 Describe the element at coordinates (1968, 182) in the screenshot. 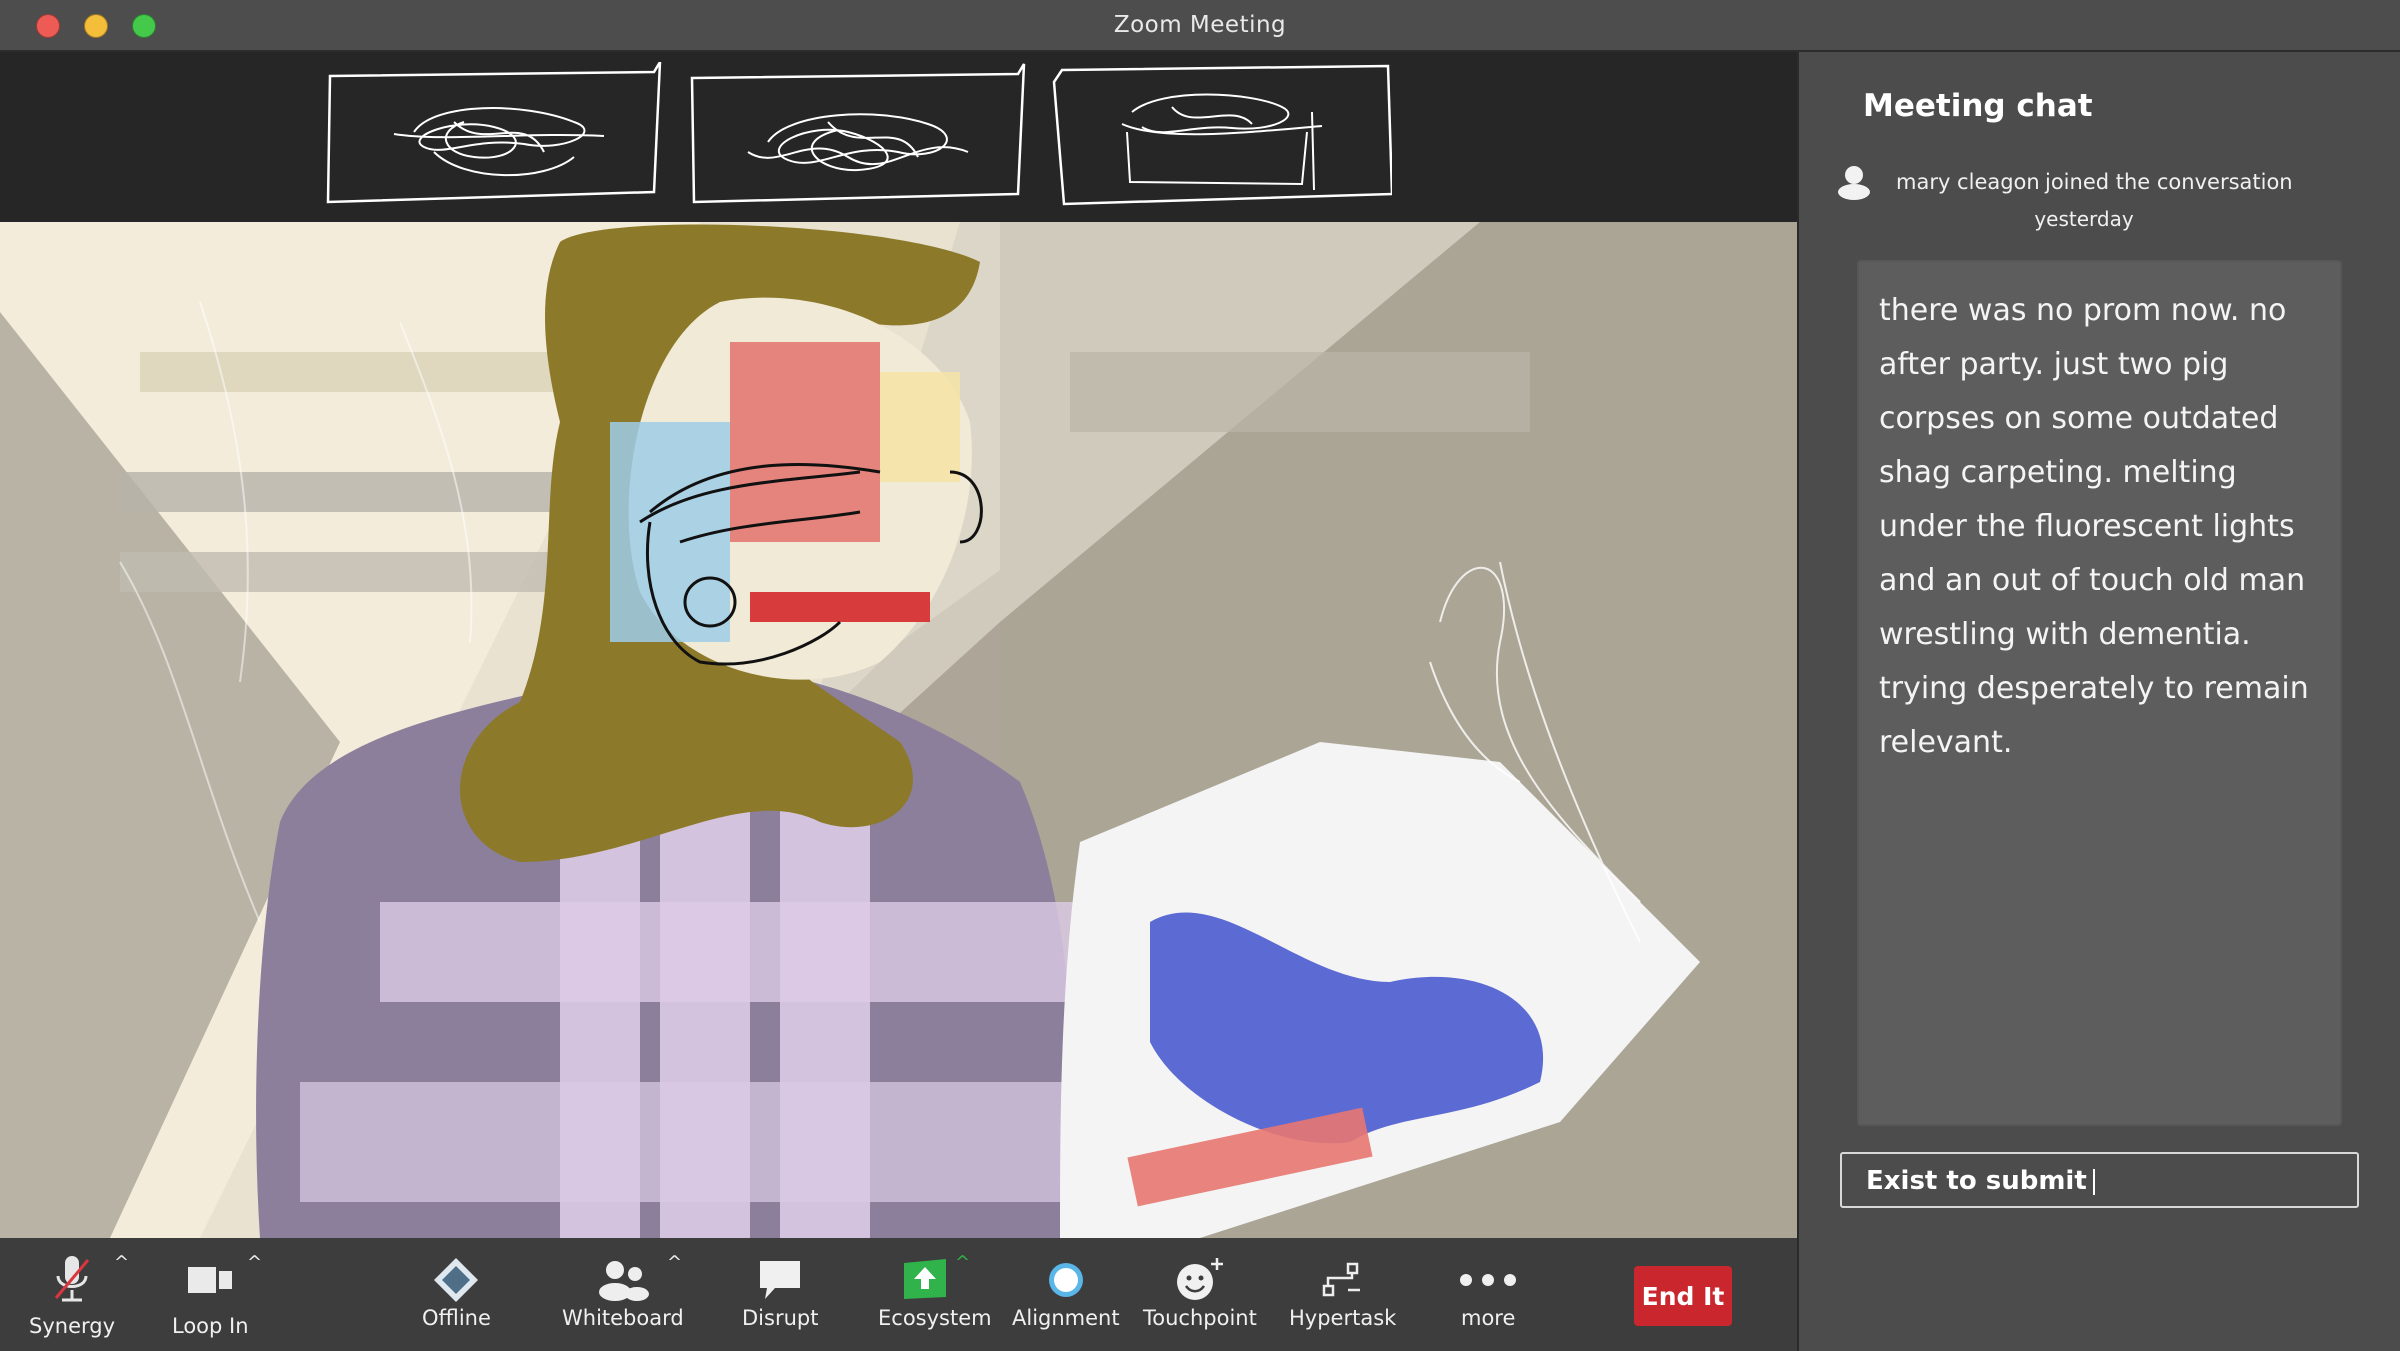

I see `chat-user-name: mary cleagon` at that location.